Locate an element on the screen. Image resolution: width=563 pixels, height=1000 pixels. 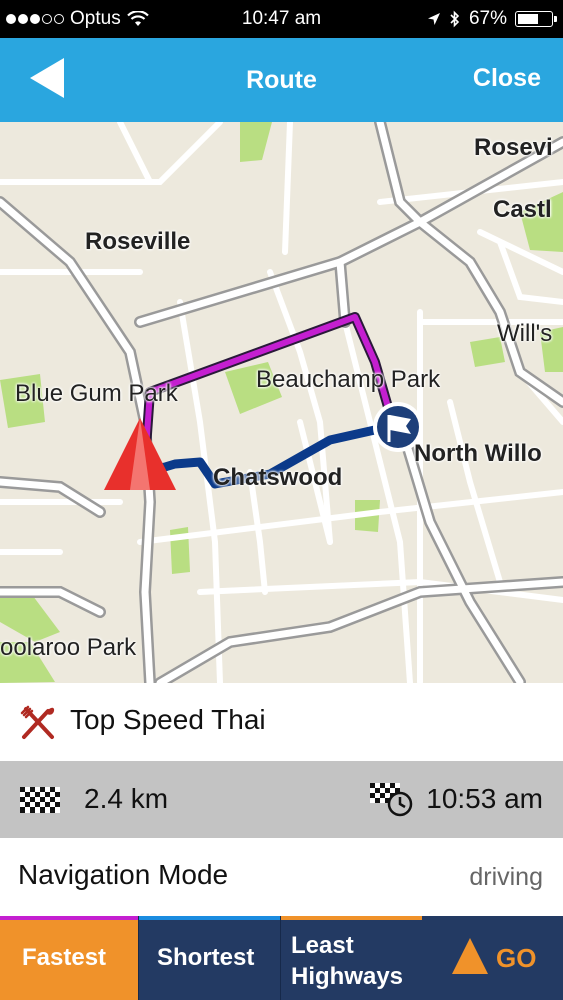
least-highways-button: Least Highways is located at coordinates (351, 958).